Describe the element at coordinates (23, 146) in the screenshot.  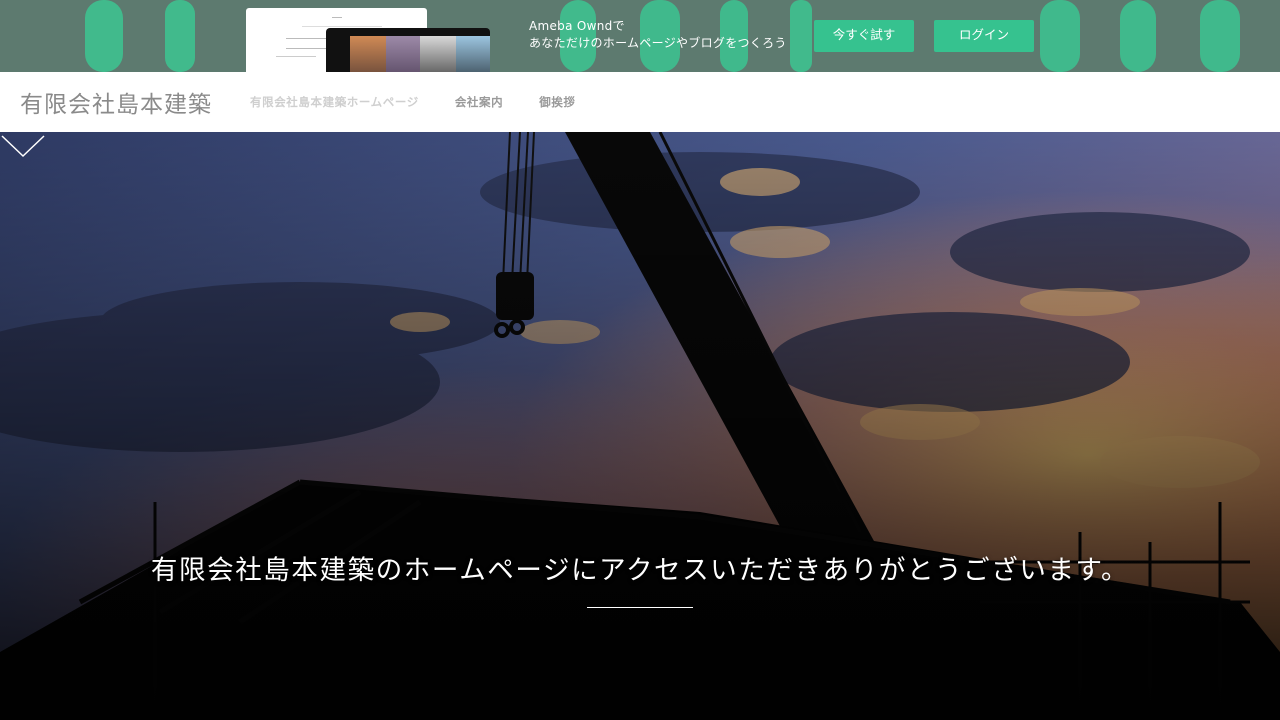
I see `chevron-down-icon` at that location.